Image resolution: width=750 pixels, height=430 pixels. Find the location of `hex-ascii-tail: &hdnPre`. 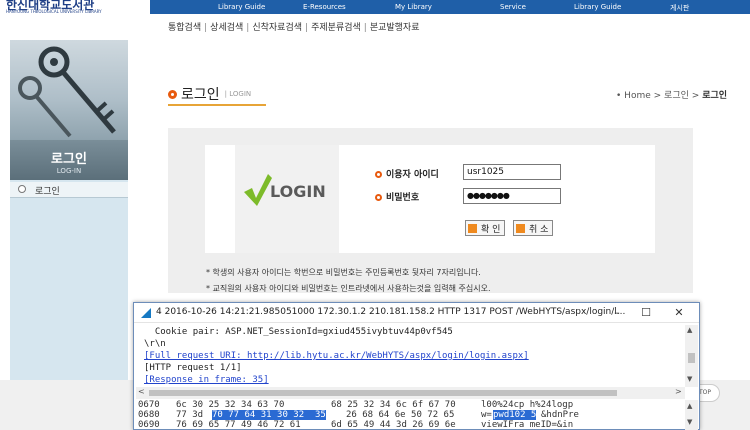

hex-ascii-tail: &hdnPre is located at coordinates (560, 415).